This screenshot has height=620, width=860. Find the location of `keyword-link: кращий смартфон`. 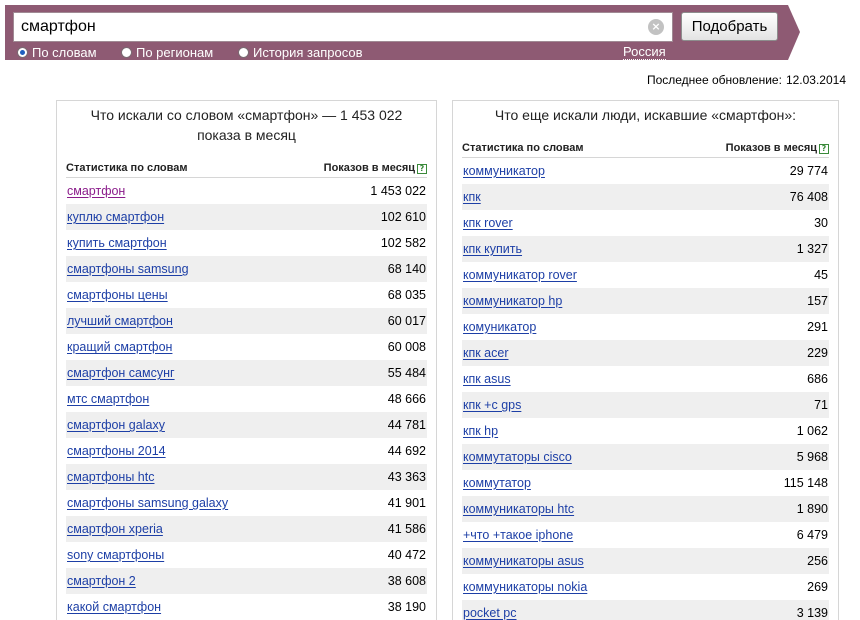

keyword-link: кращий смартфон is located at coordinates (119, 347).